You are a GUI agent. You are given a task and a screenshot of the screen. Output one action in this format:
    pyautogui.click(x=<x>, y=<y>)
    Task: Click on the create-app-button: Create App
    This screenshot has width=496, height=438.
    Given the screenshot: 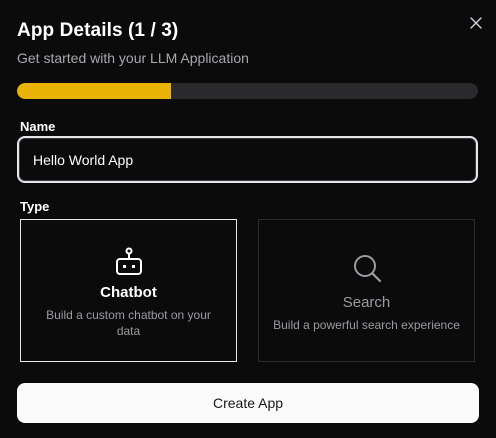 What is the action you would take?
    pyautogui.click(x=248, y=403)
    